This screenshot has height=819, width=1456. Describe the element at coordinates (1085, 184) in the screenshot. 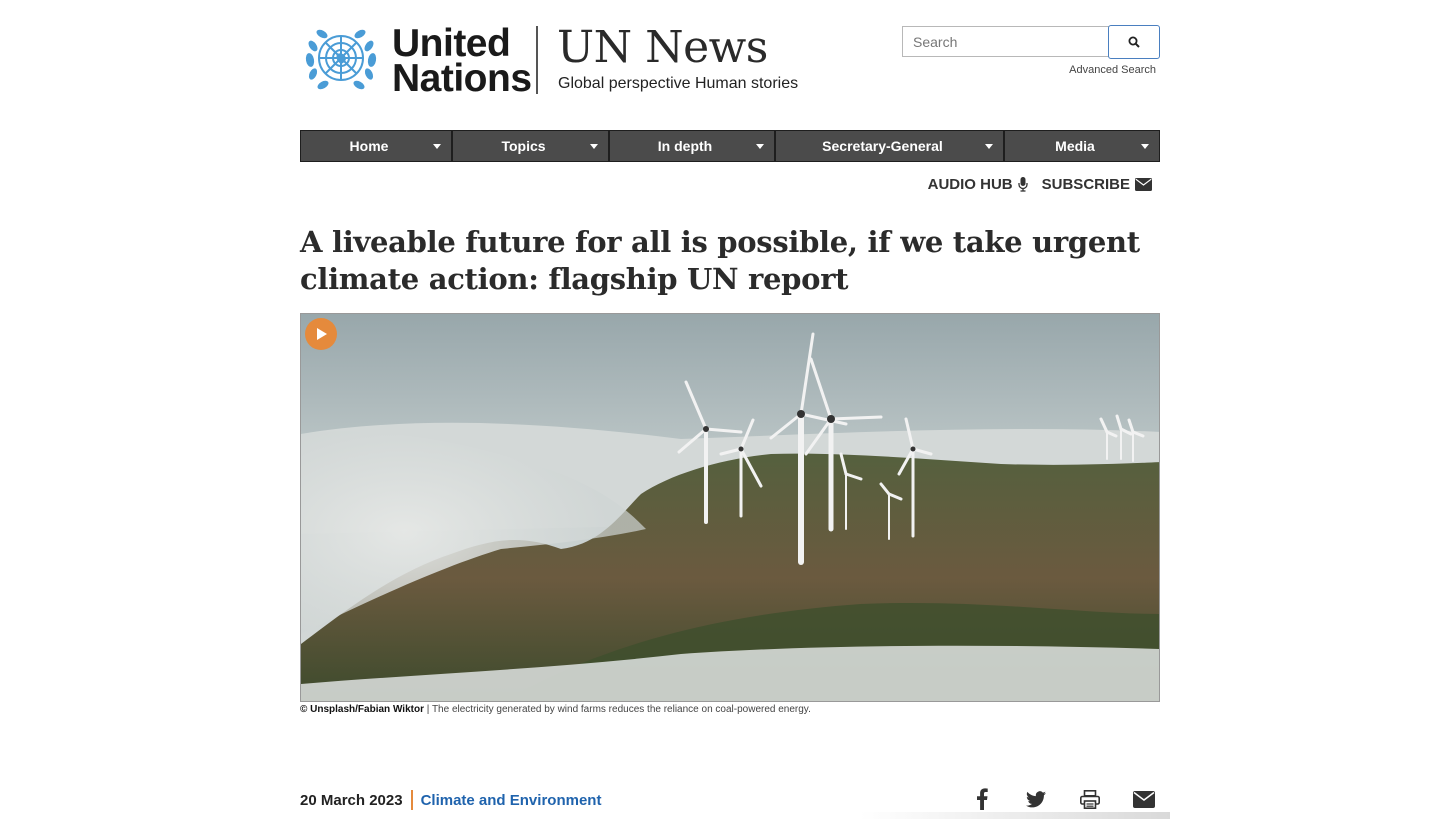

I see `subscribe-label: SUBSCRIBE` at that location.